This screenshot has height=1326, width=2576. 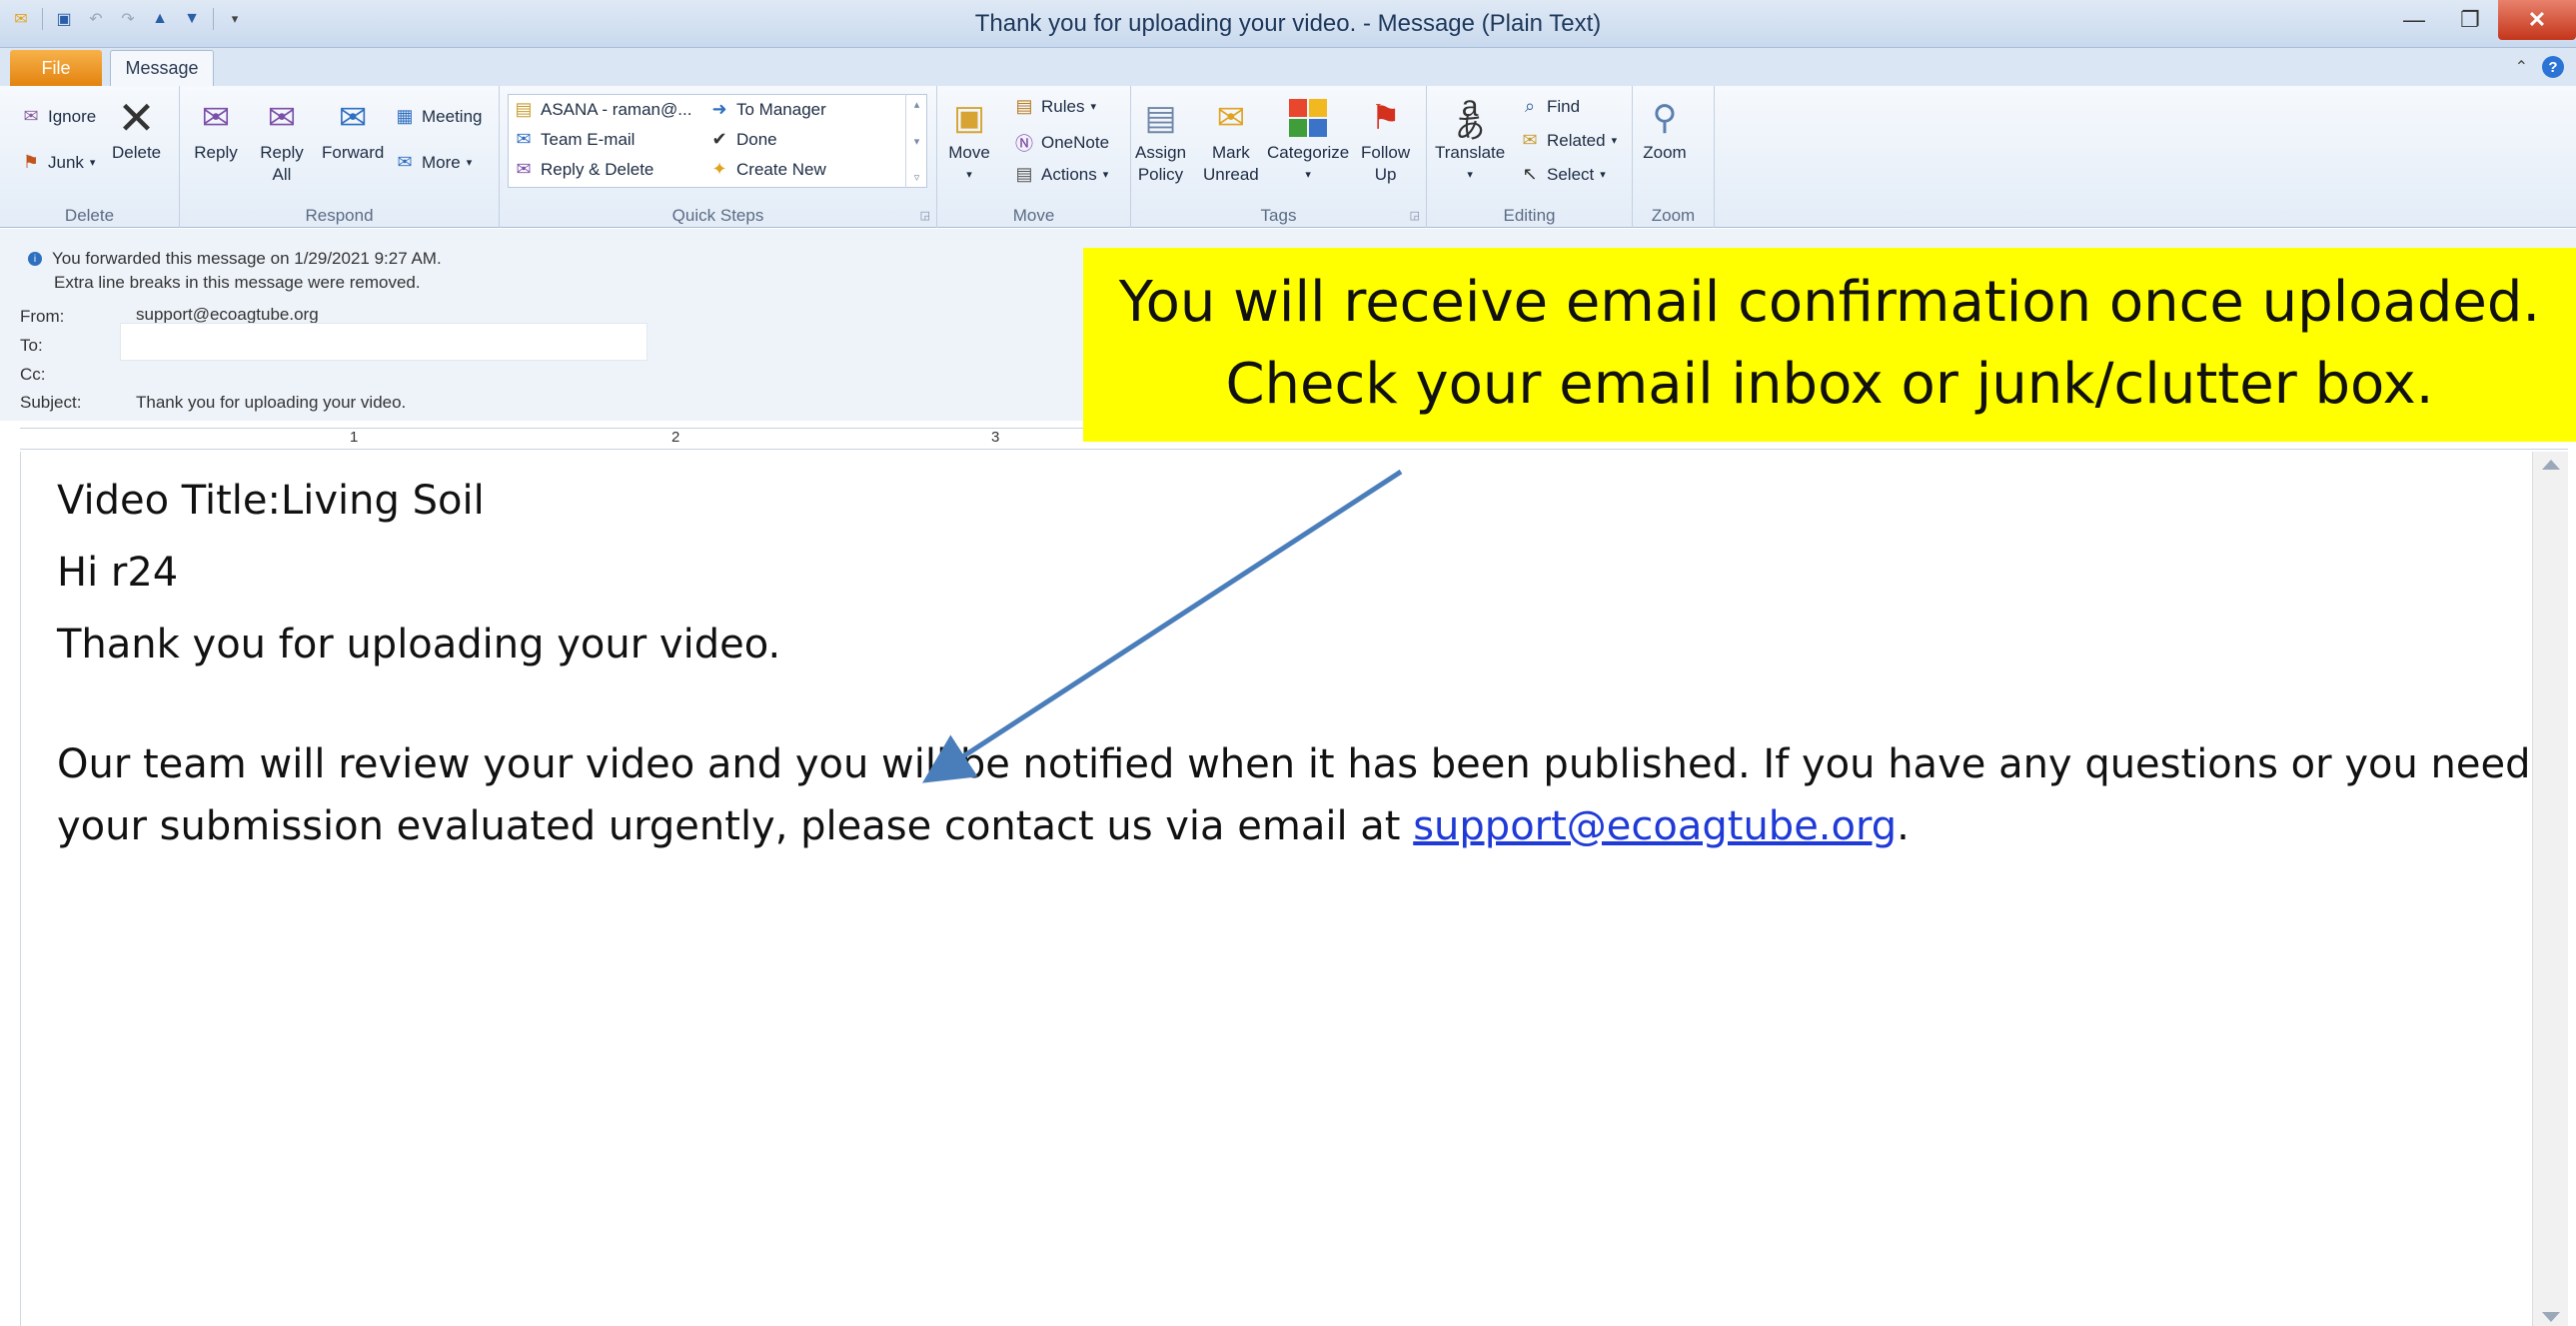 I want to click on ribbon-right-controls: ⌃ ?, so click(x=2539, y=67).